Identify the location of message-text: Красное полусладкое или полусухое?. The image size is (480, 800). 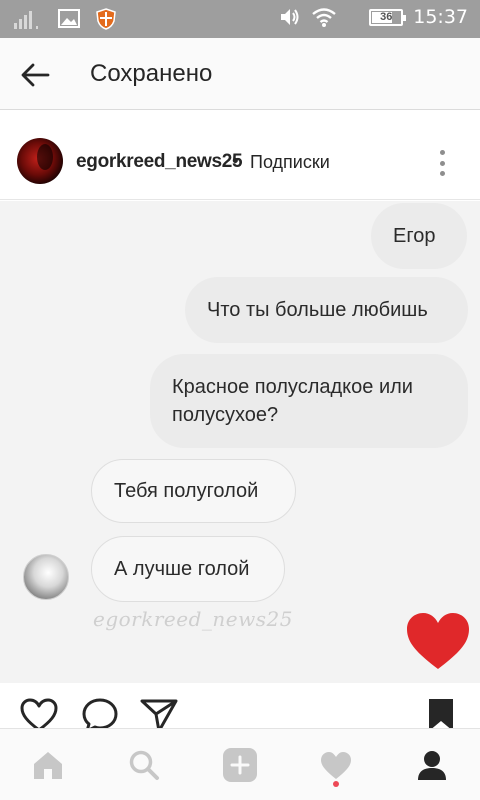
(292, 401).